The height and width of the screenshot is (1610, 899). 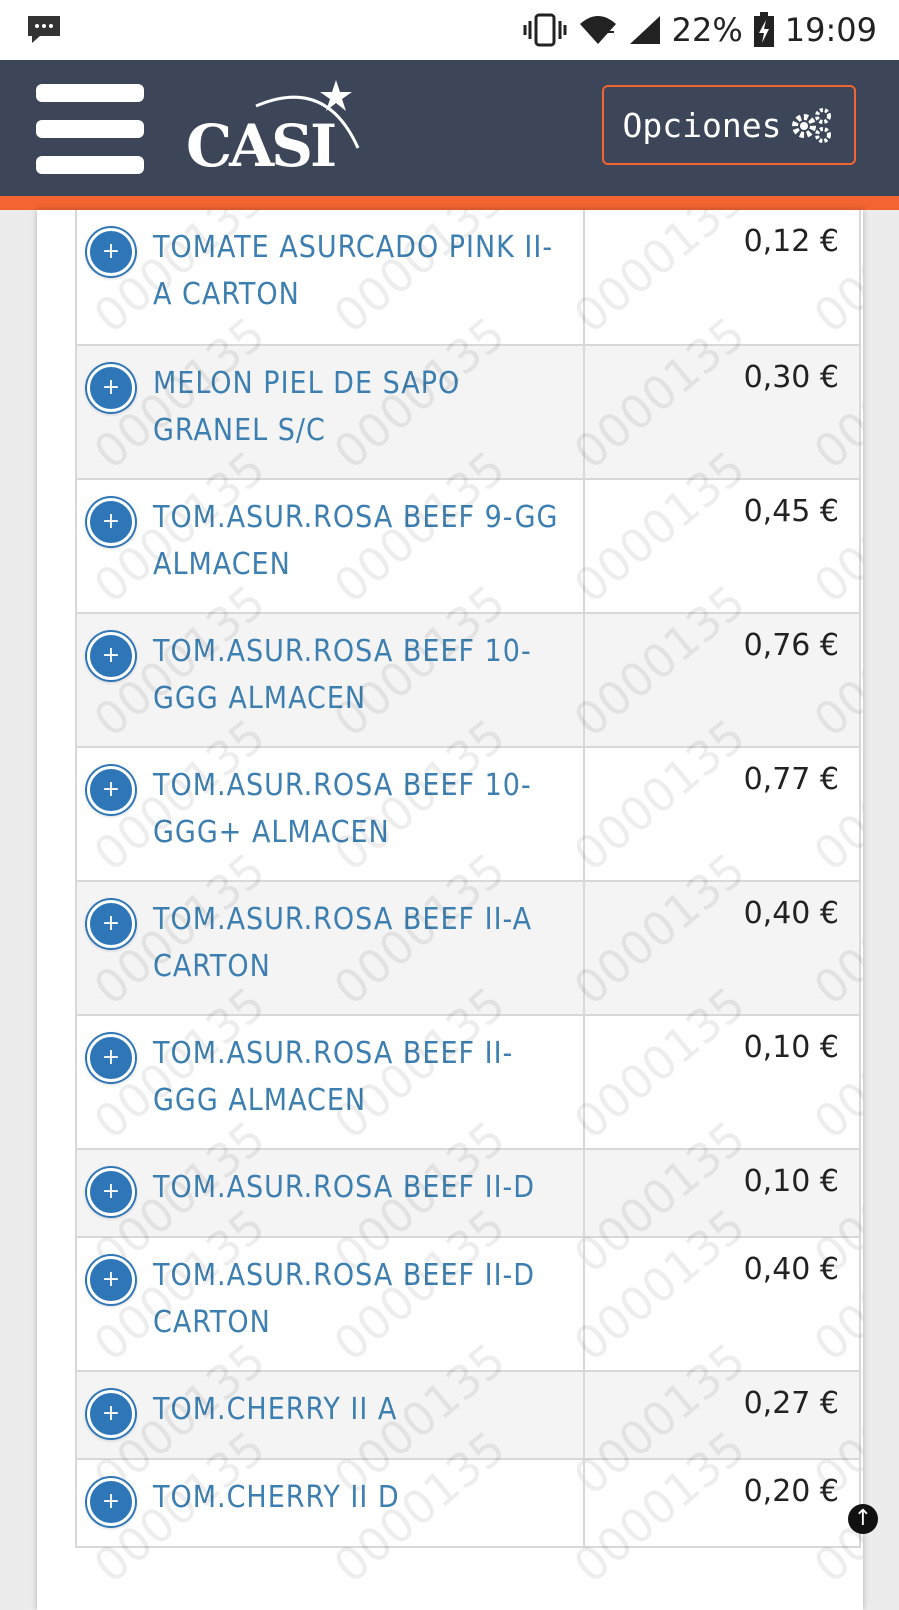 What do you see at coordinates (791, 779) in the screenshot?
I see `product-price: 0,77 €` at bounding box center [791, 779].